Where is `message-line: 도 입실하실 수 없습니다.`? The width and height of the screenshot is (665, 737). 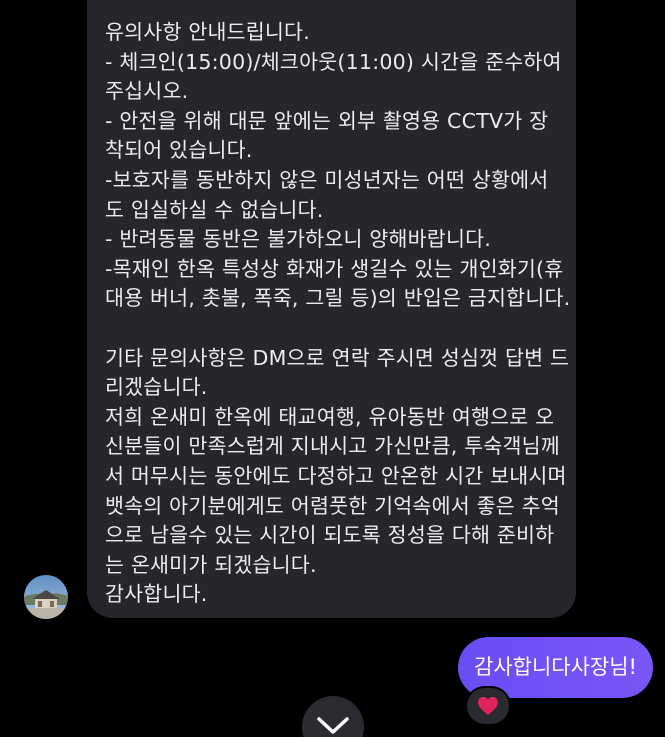 message-line: 도 입실하실 수 없습니다. is located at coordinates (214, 209).